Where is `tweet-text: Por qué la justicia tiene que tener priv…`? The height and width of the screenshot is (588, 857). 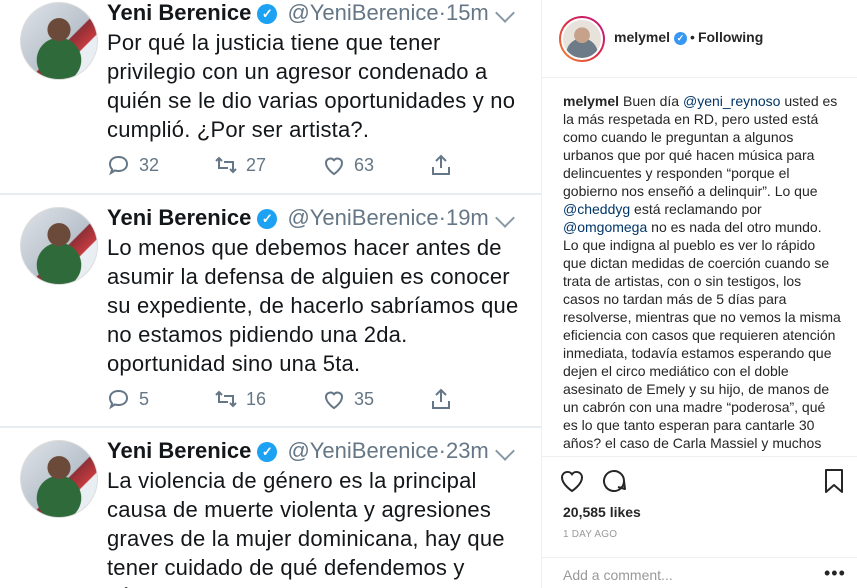 tweet-text: Por qué la justicia tiene que tener priv… is located at coordinates (311, 86).